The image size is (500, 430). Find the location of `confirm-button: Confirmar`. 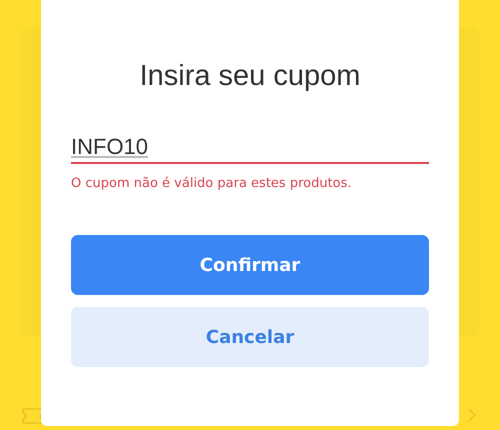

confirm-button: Confirmar is located at coordinates (250, 265).